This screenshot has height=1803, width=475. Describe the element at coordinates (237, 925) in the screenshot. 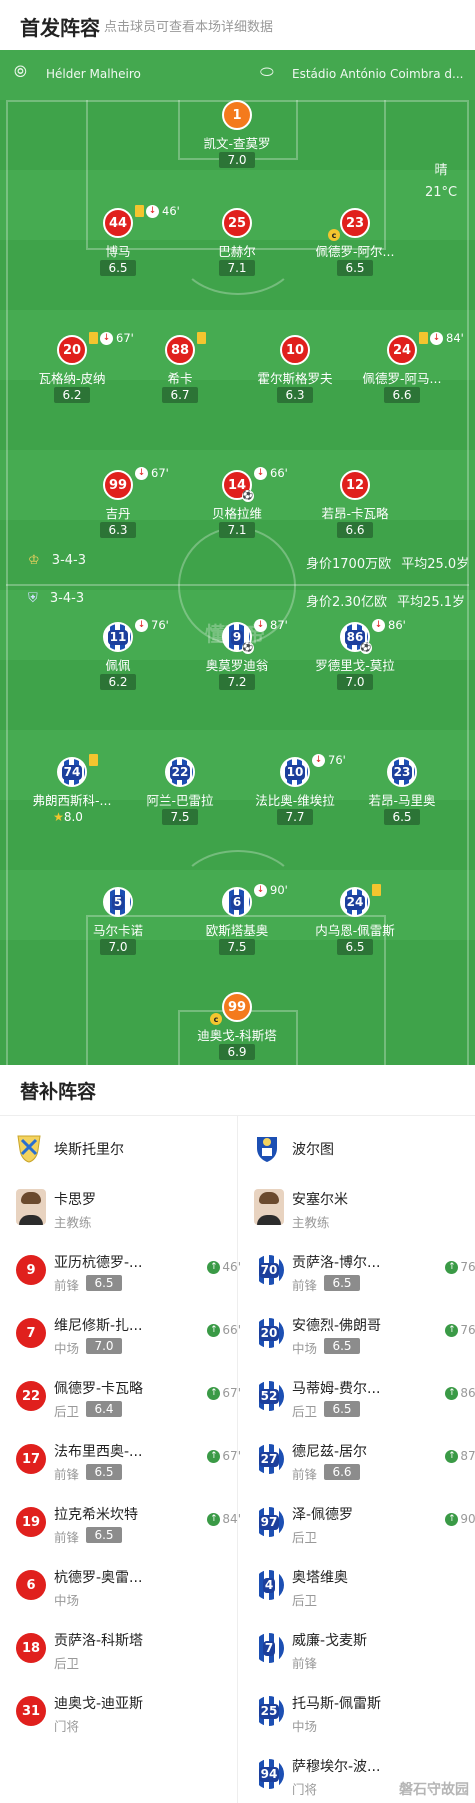

I see `away-player: 6 ↓ 90' 欧斯塔基奥 7.5` at that location.